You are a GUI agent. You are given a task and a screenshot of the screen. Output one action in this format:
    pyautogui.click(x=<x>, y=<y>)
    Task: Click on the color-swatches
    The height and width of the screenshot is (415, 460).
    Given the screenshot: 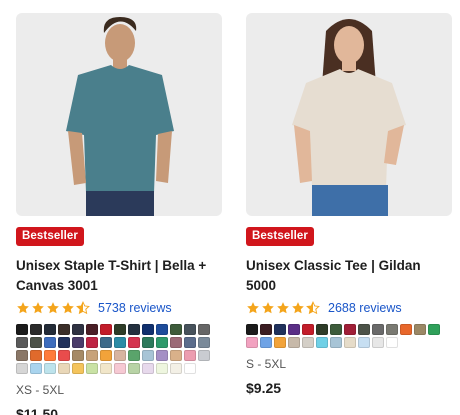 What is the action you would take?
    pyautogui.click(x=349, y=336)
    